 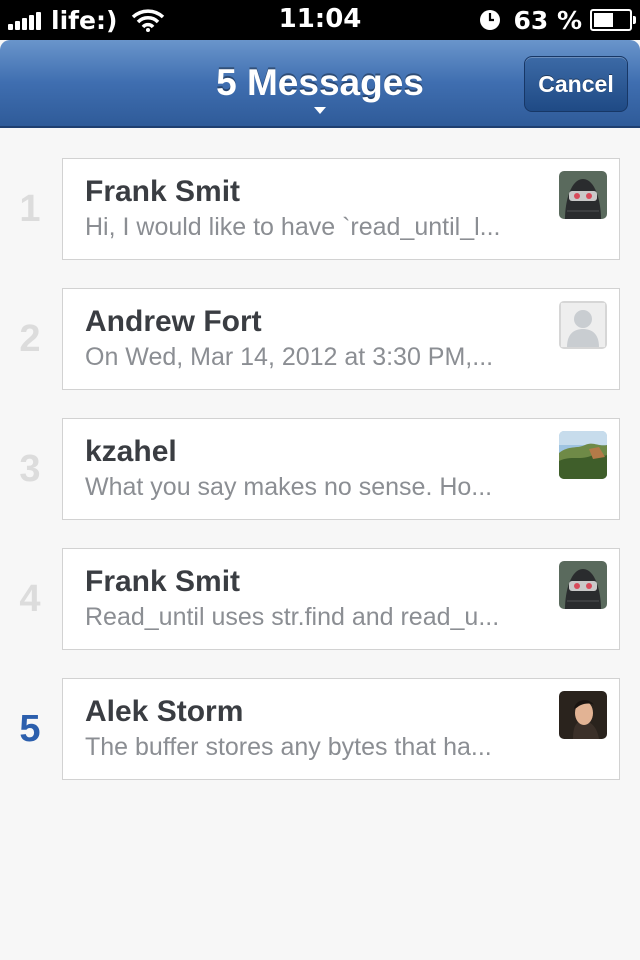 What do you see at coordinates (30, 209) in the screenshot?
I see `message-index: 1` at bounding box center [30, 209].